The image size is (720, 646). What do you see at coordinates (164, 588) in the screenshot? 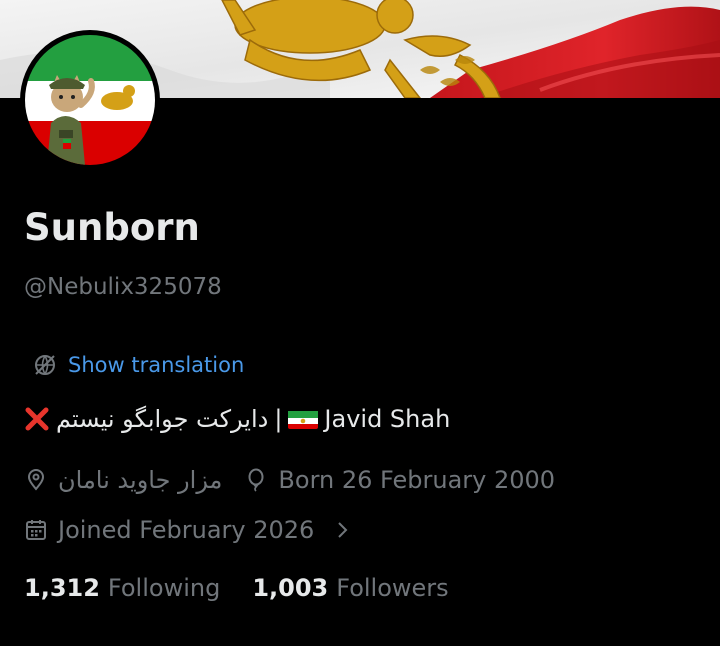
I see `following-label: Following` at bounding box center [164, 588].